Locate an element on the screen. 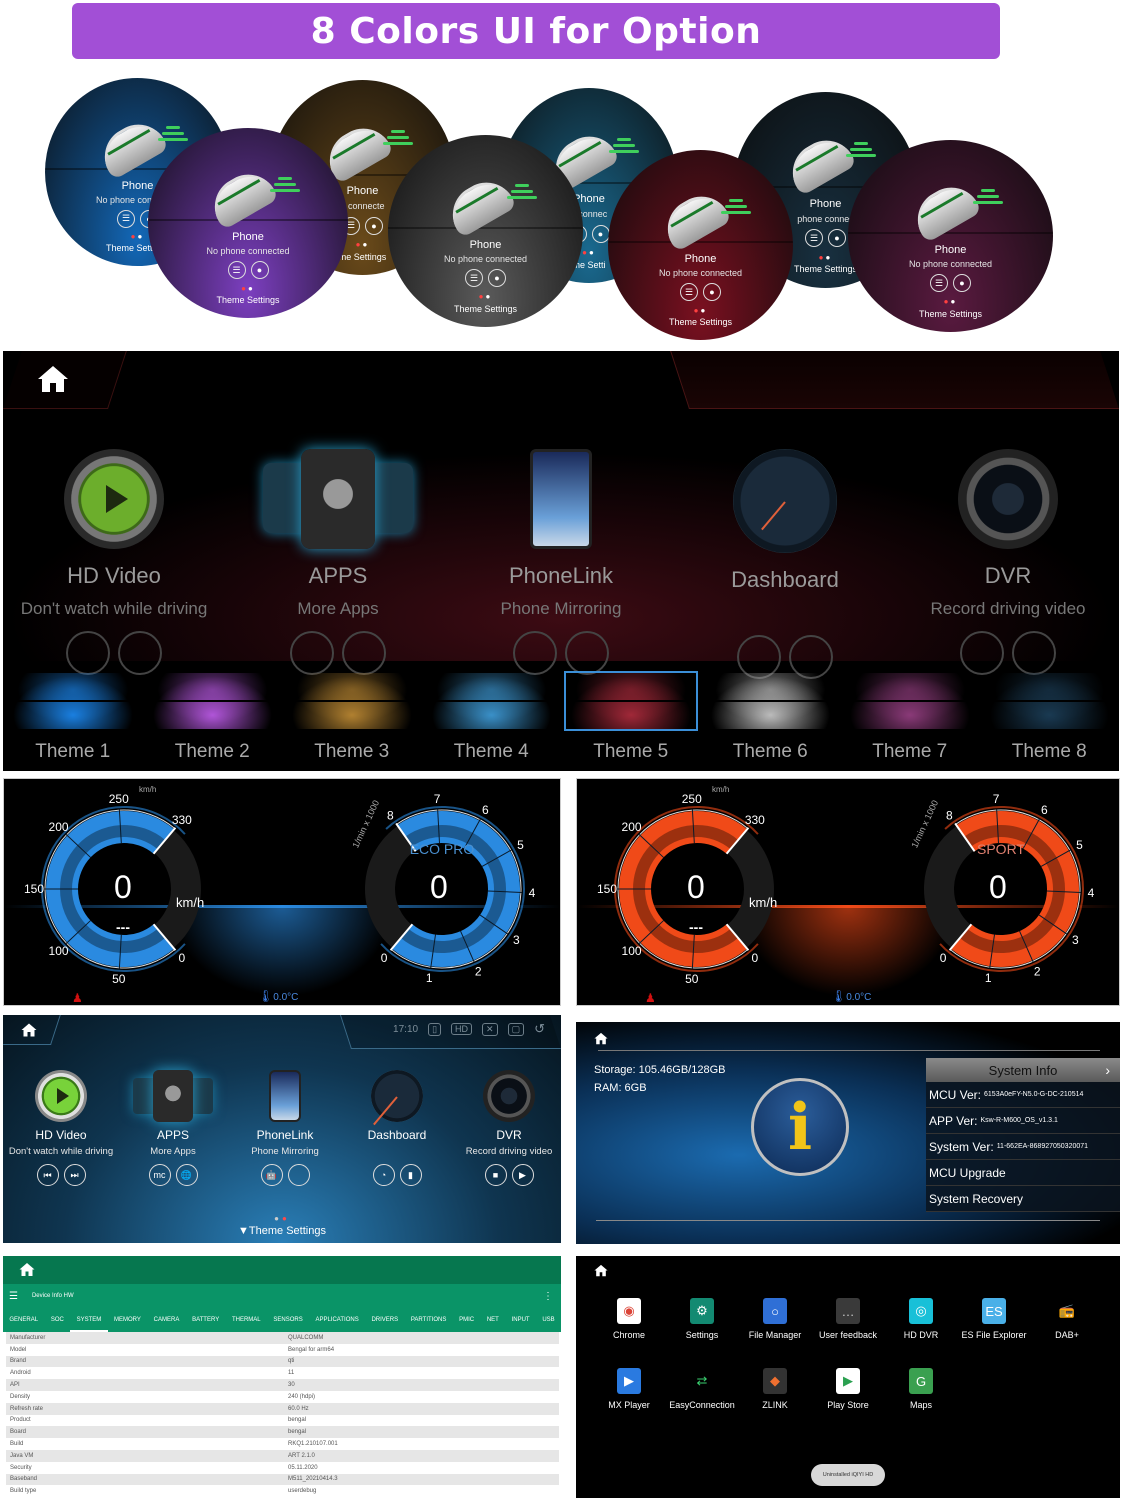 Image resolution: width=1124 pixels, height=1500 pixels. tab-drivers: DRIVERS is located at coordinates (384, 1320).